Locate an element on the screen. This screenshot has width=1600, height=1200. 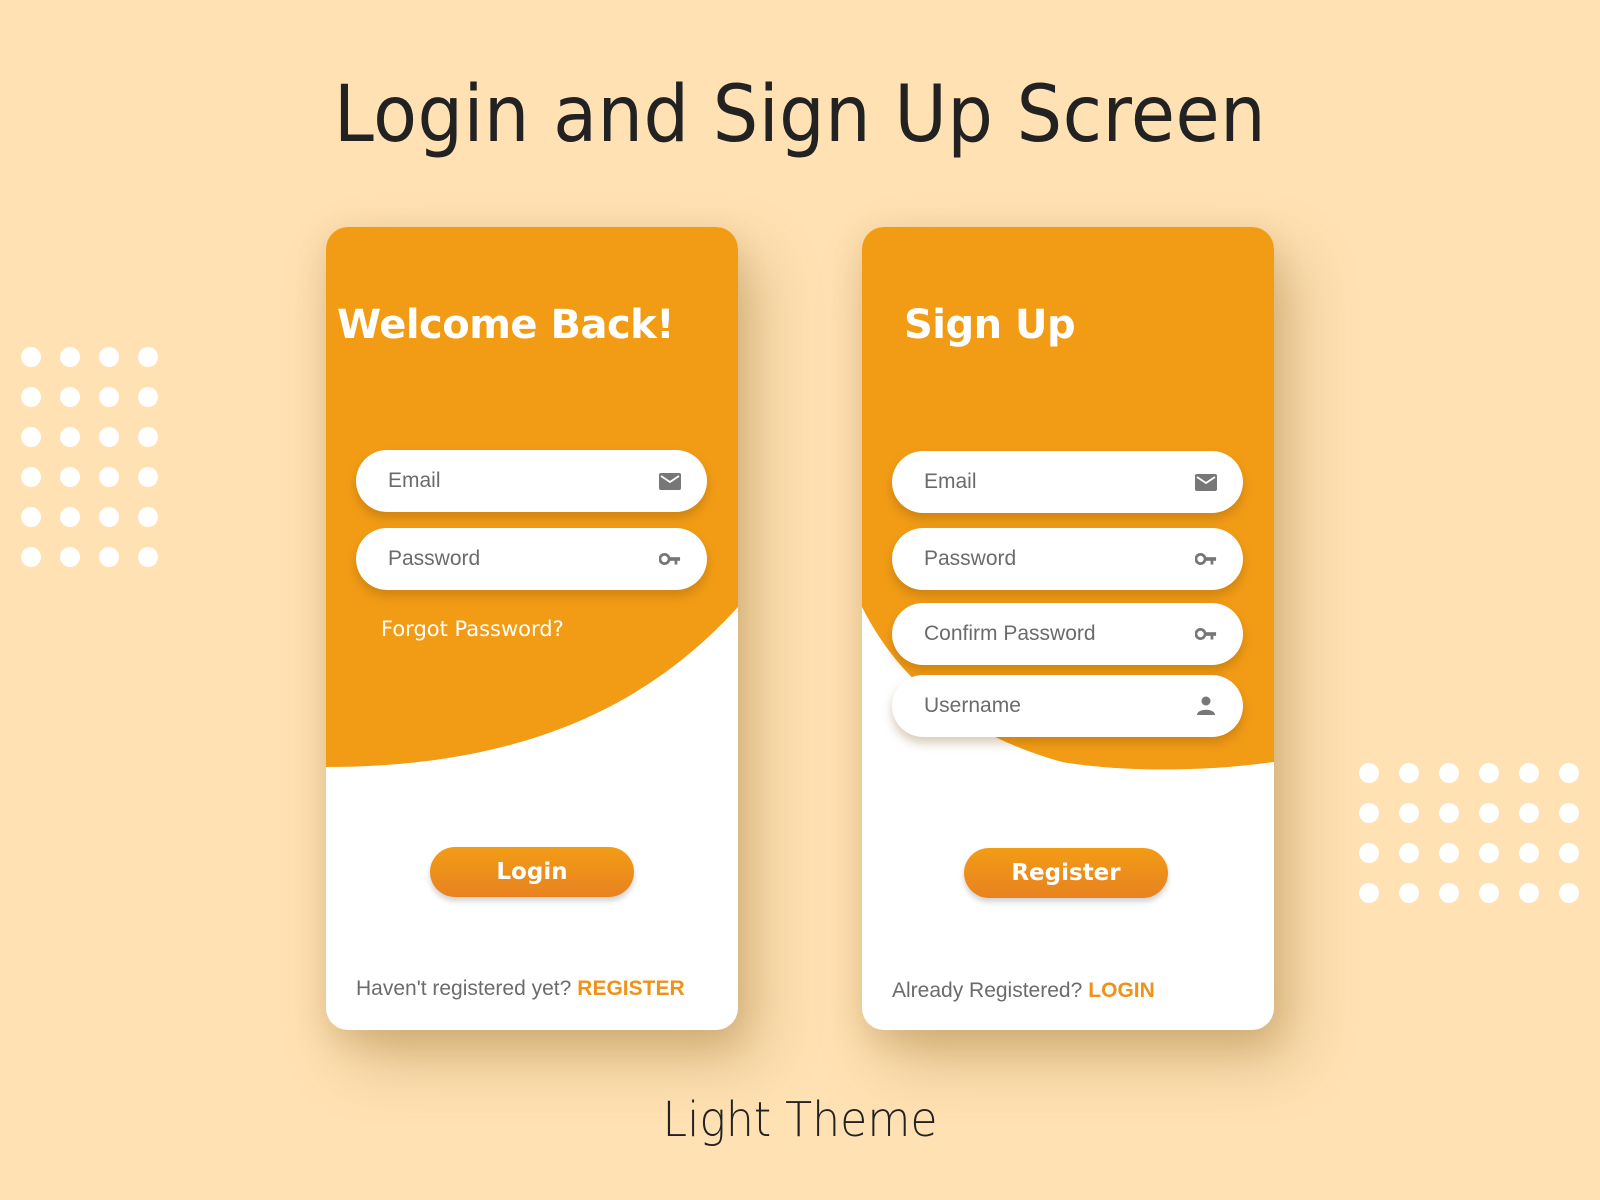
login-password-input is located at coordinates (523, 559).